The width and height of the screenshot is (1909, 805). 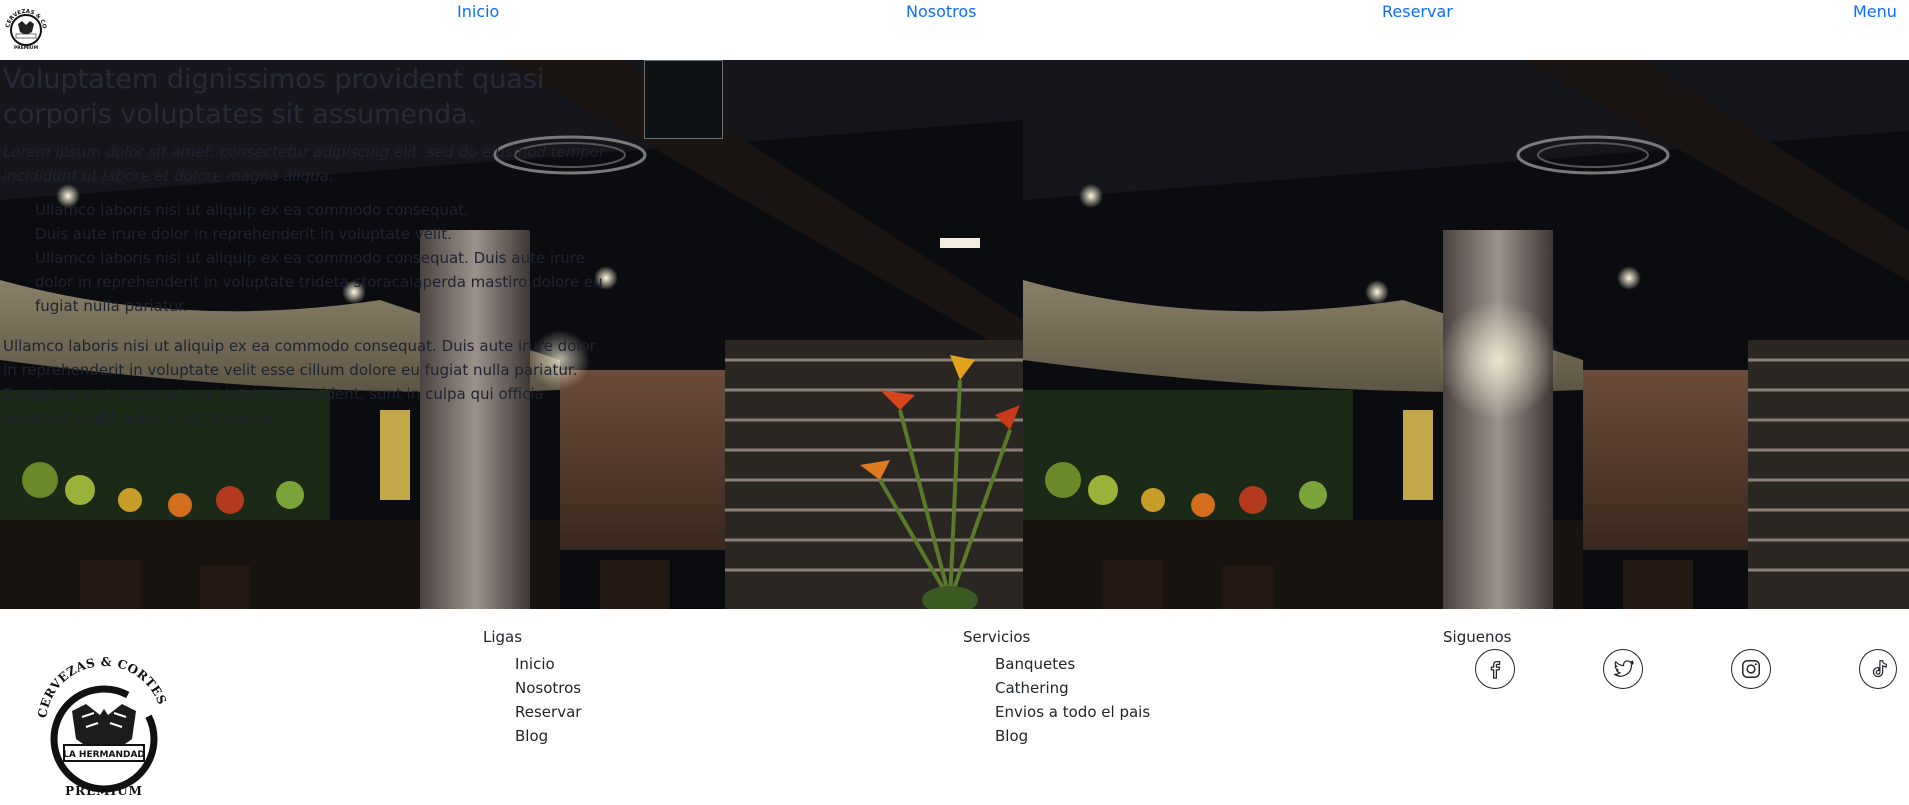 I want to click on facebook-icon, so click(x=1495, y=670).